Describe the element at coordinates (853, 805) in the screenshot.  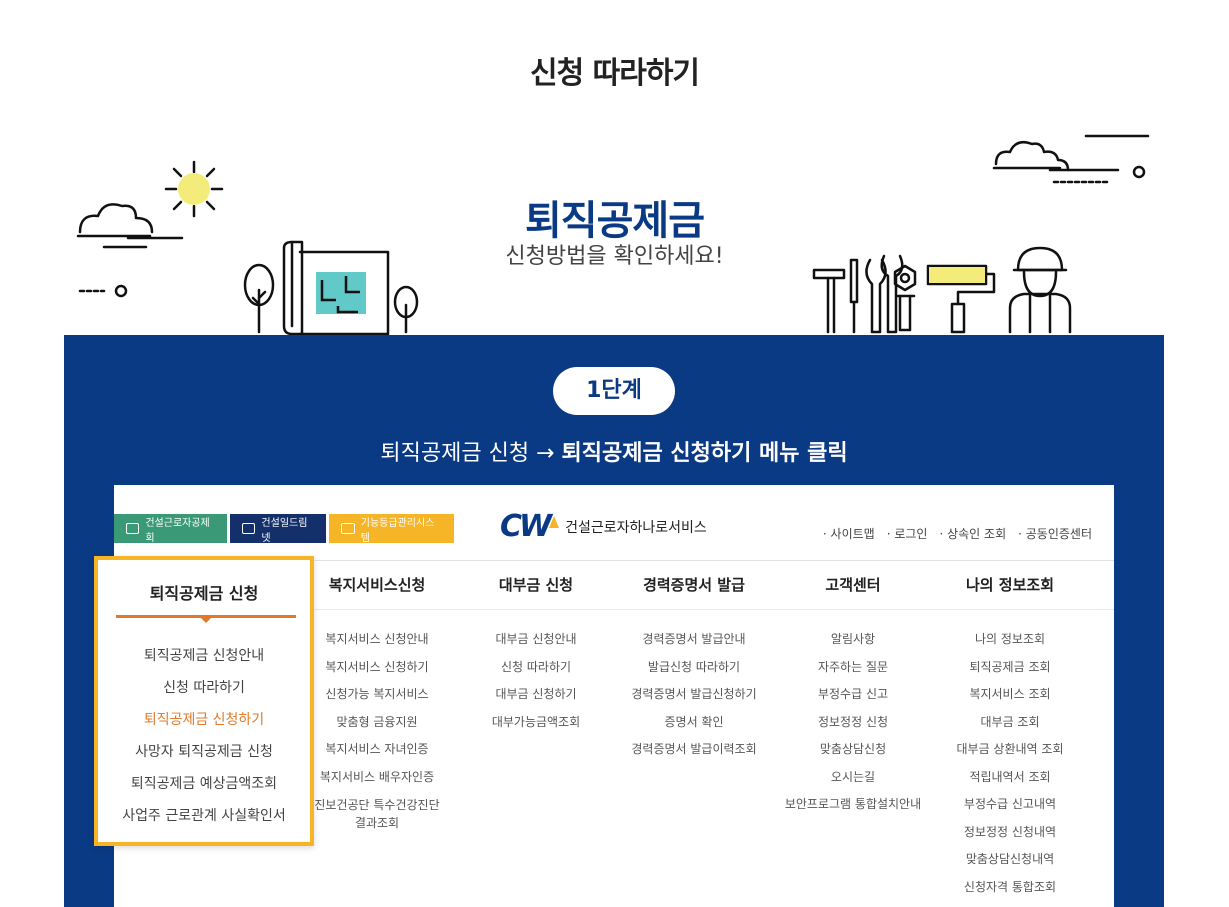
I see `menu-item: 보안프로그램 통합설치안내` at that location.